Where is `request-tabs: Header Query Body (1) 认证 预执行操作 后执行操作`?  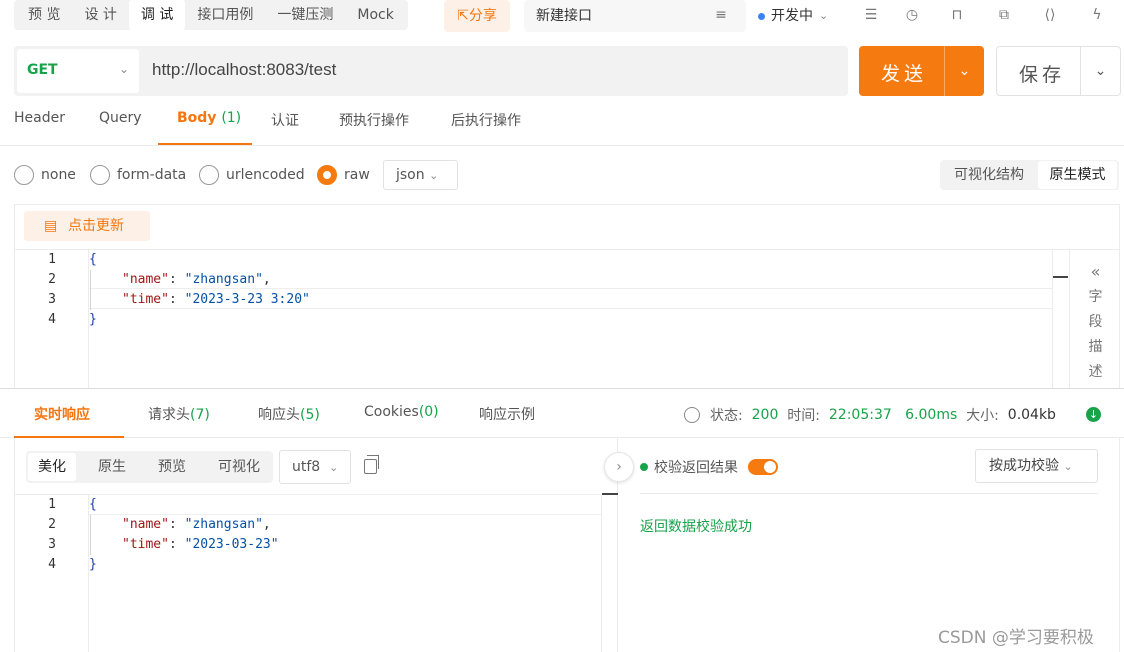
request-tabs: Header Query Body (1) 认证 预执行操作 后执行操作 is located at coordinates (562, 123).